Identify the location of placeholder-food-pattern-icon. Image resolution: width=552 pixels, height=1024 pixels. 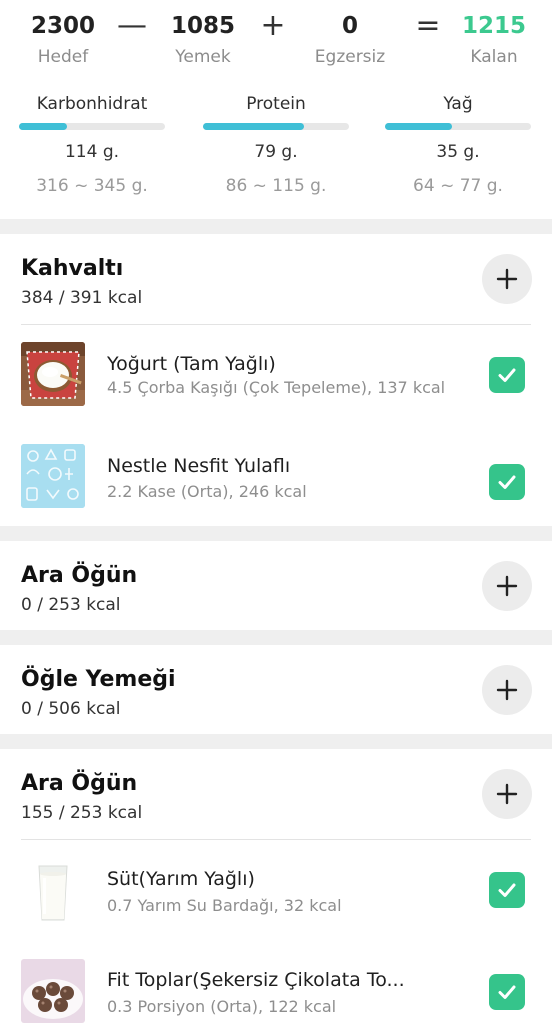
(53, 476).